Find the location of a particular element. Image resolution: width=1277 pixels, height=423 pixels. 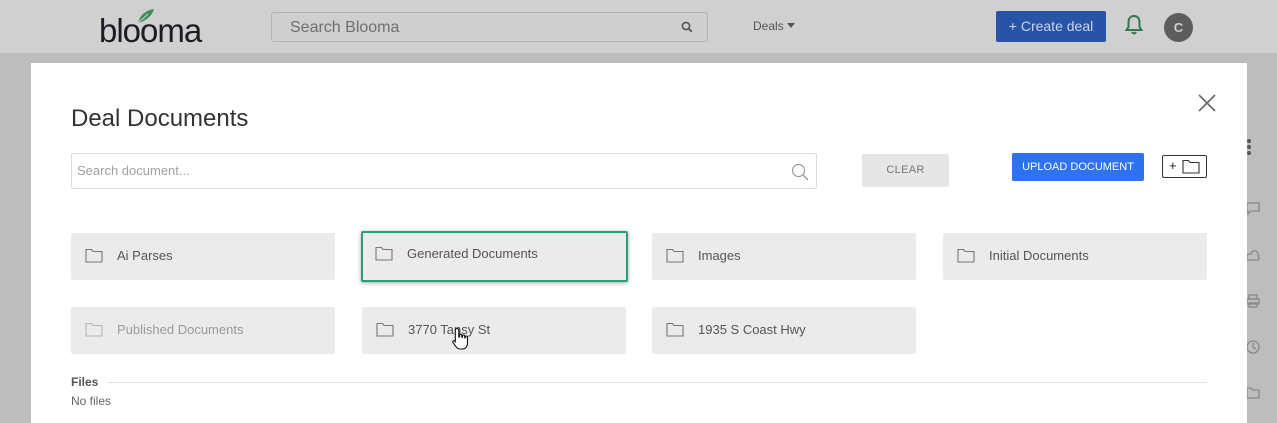

files-heading: Files is located at coordinates (85, 382).